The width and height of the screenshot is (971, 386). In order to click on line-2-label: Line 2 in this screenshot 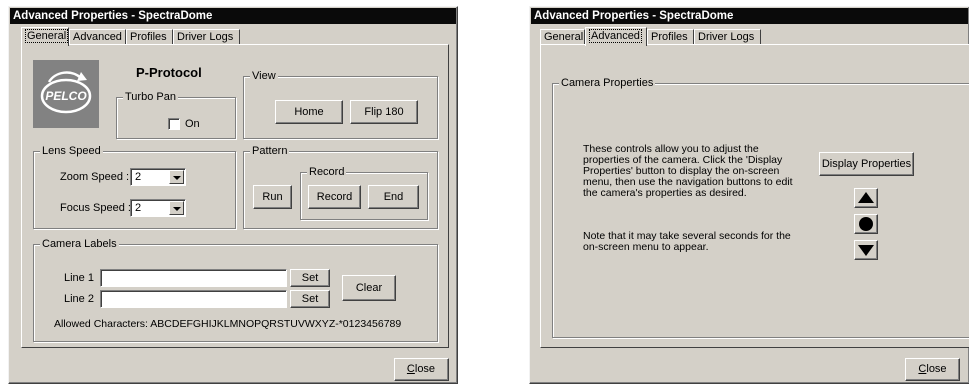, I will do `click(79, 299)`.